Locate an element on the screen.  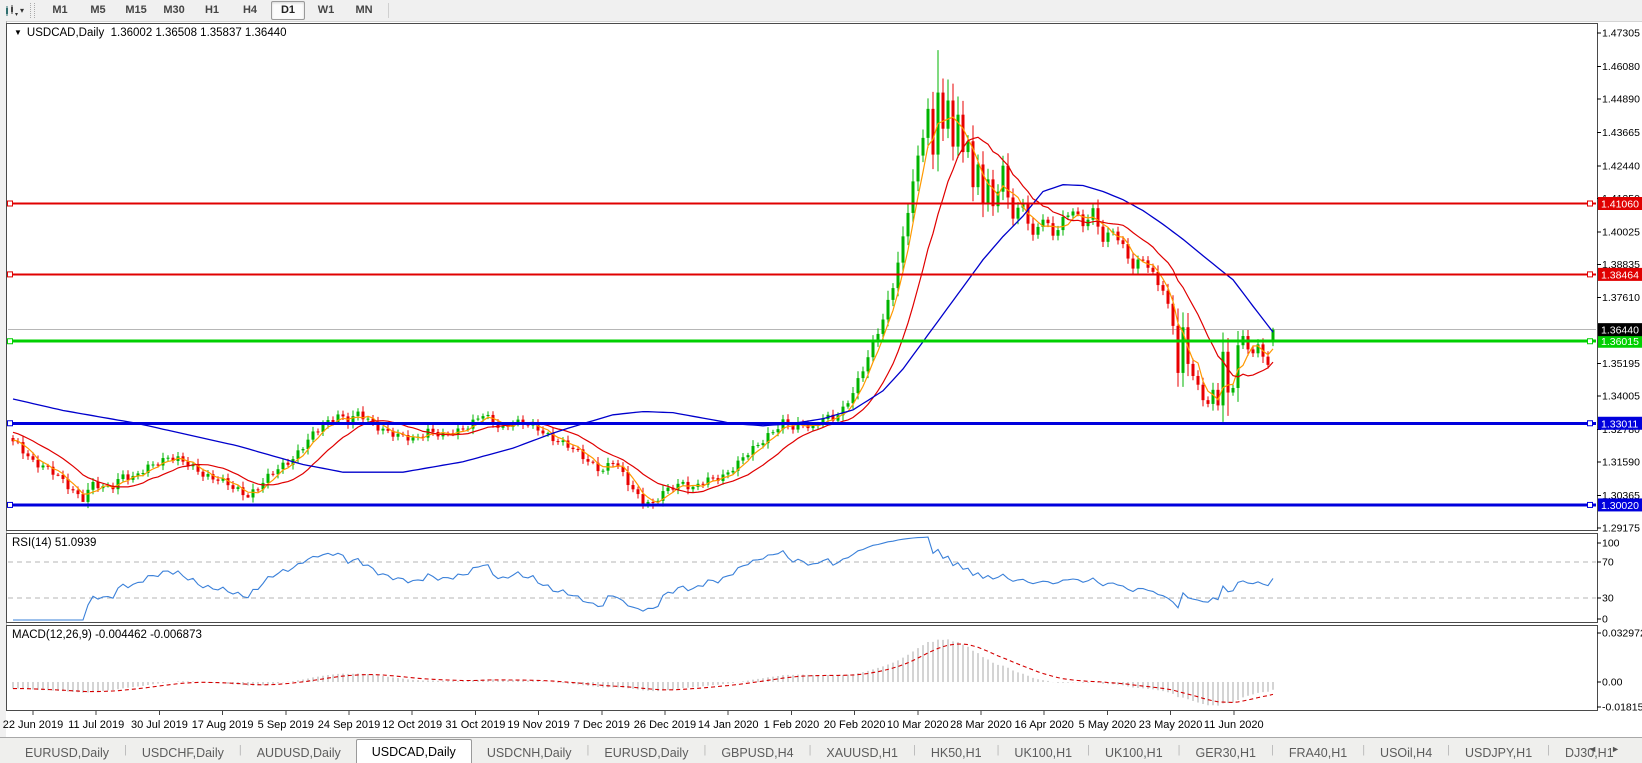
chevron-down-icon: ▾ is located at coordinates (22, 10).